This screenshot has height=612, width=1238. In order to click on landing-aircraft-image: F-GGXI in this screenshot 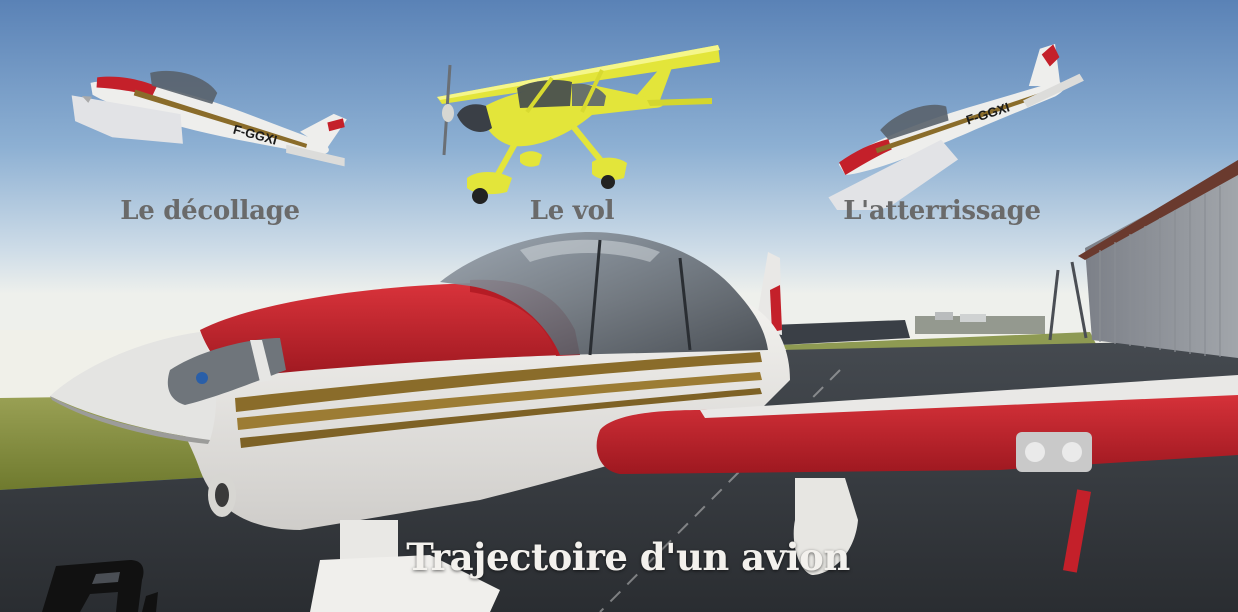, I will do `click(956, 126)`.